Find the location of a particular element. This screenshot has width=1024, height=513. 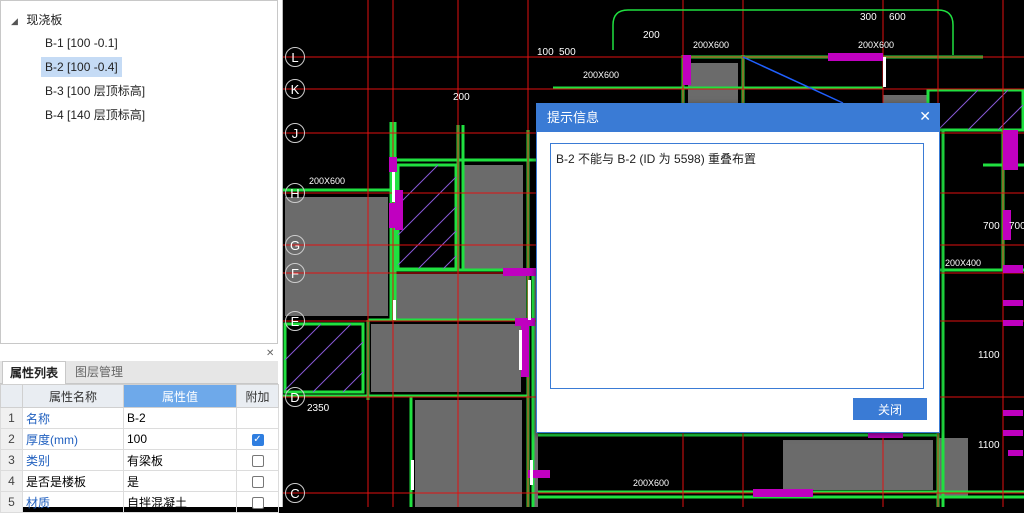

panel-tabs: 属性列表 图层管理 is located at coordinates (139, 372).